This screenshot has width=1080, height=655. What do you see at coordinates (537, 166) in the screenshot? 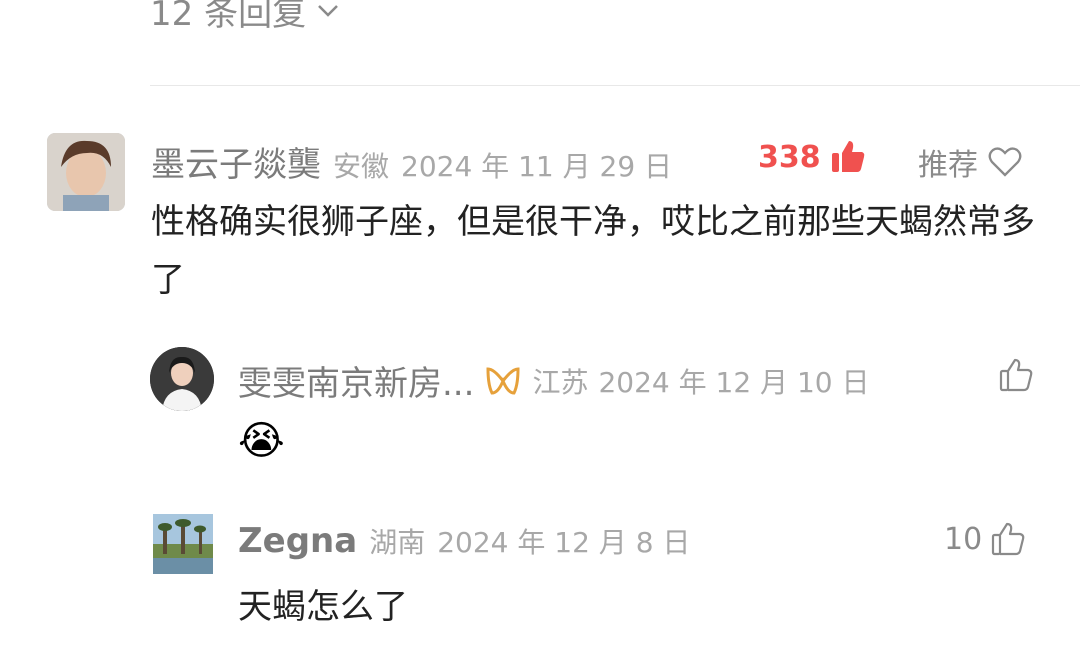
I see `comment-date: 2024 年 11 月 29 日` at bounding box center [537, 166].